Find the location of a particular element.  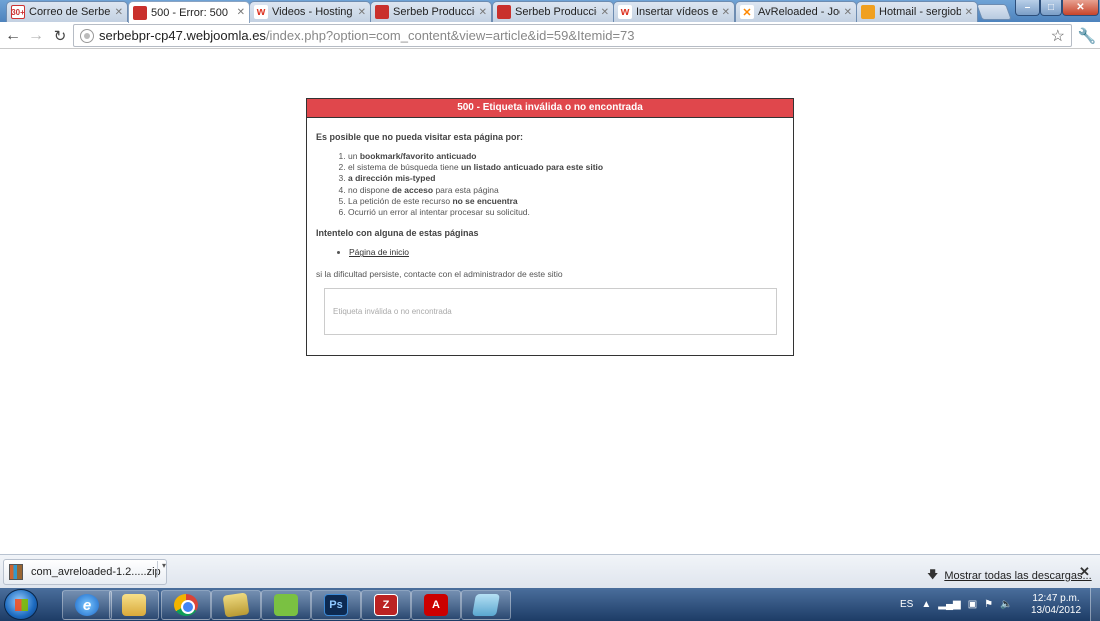

internet-explorer-icon: e is located at coordinates (87, 605).